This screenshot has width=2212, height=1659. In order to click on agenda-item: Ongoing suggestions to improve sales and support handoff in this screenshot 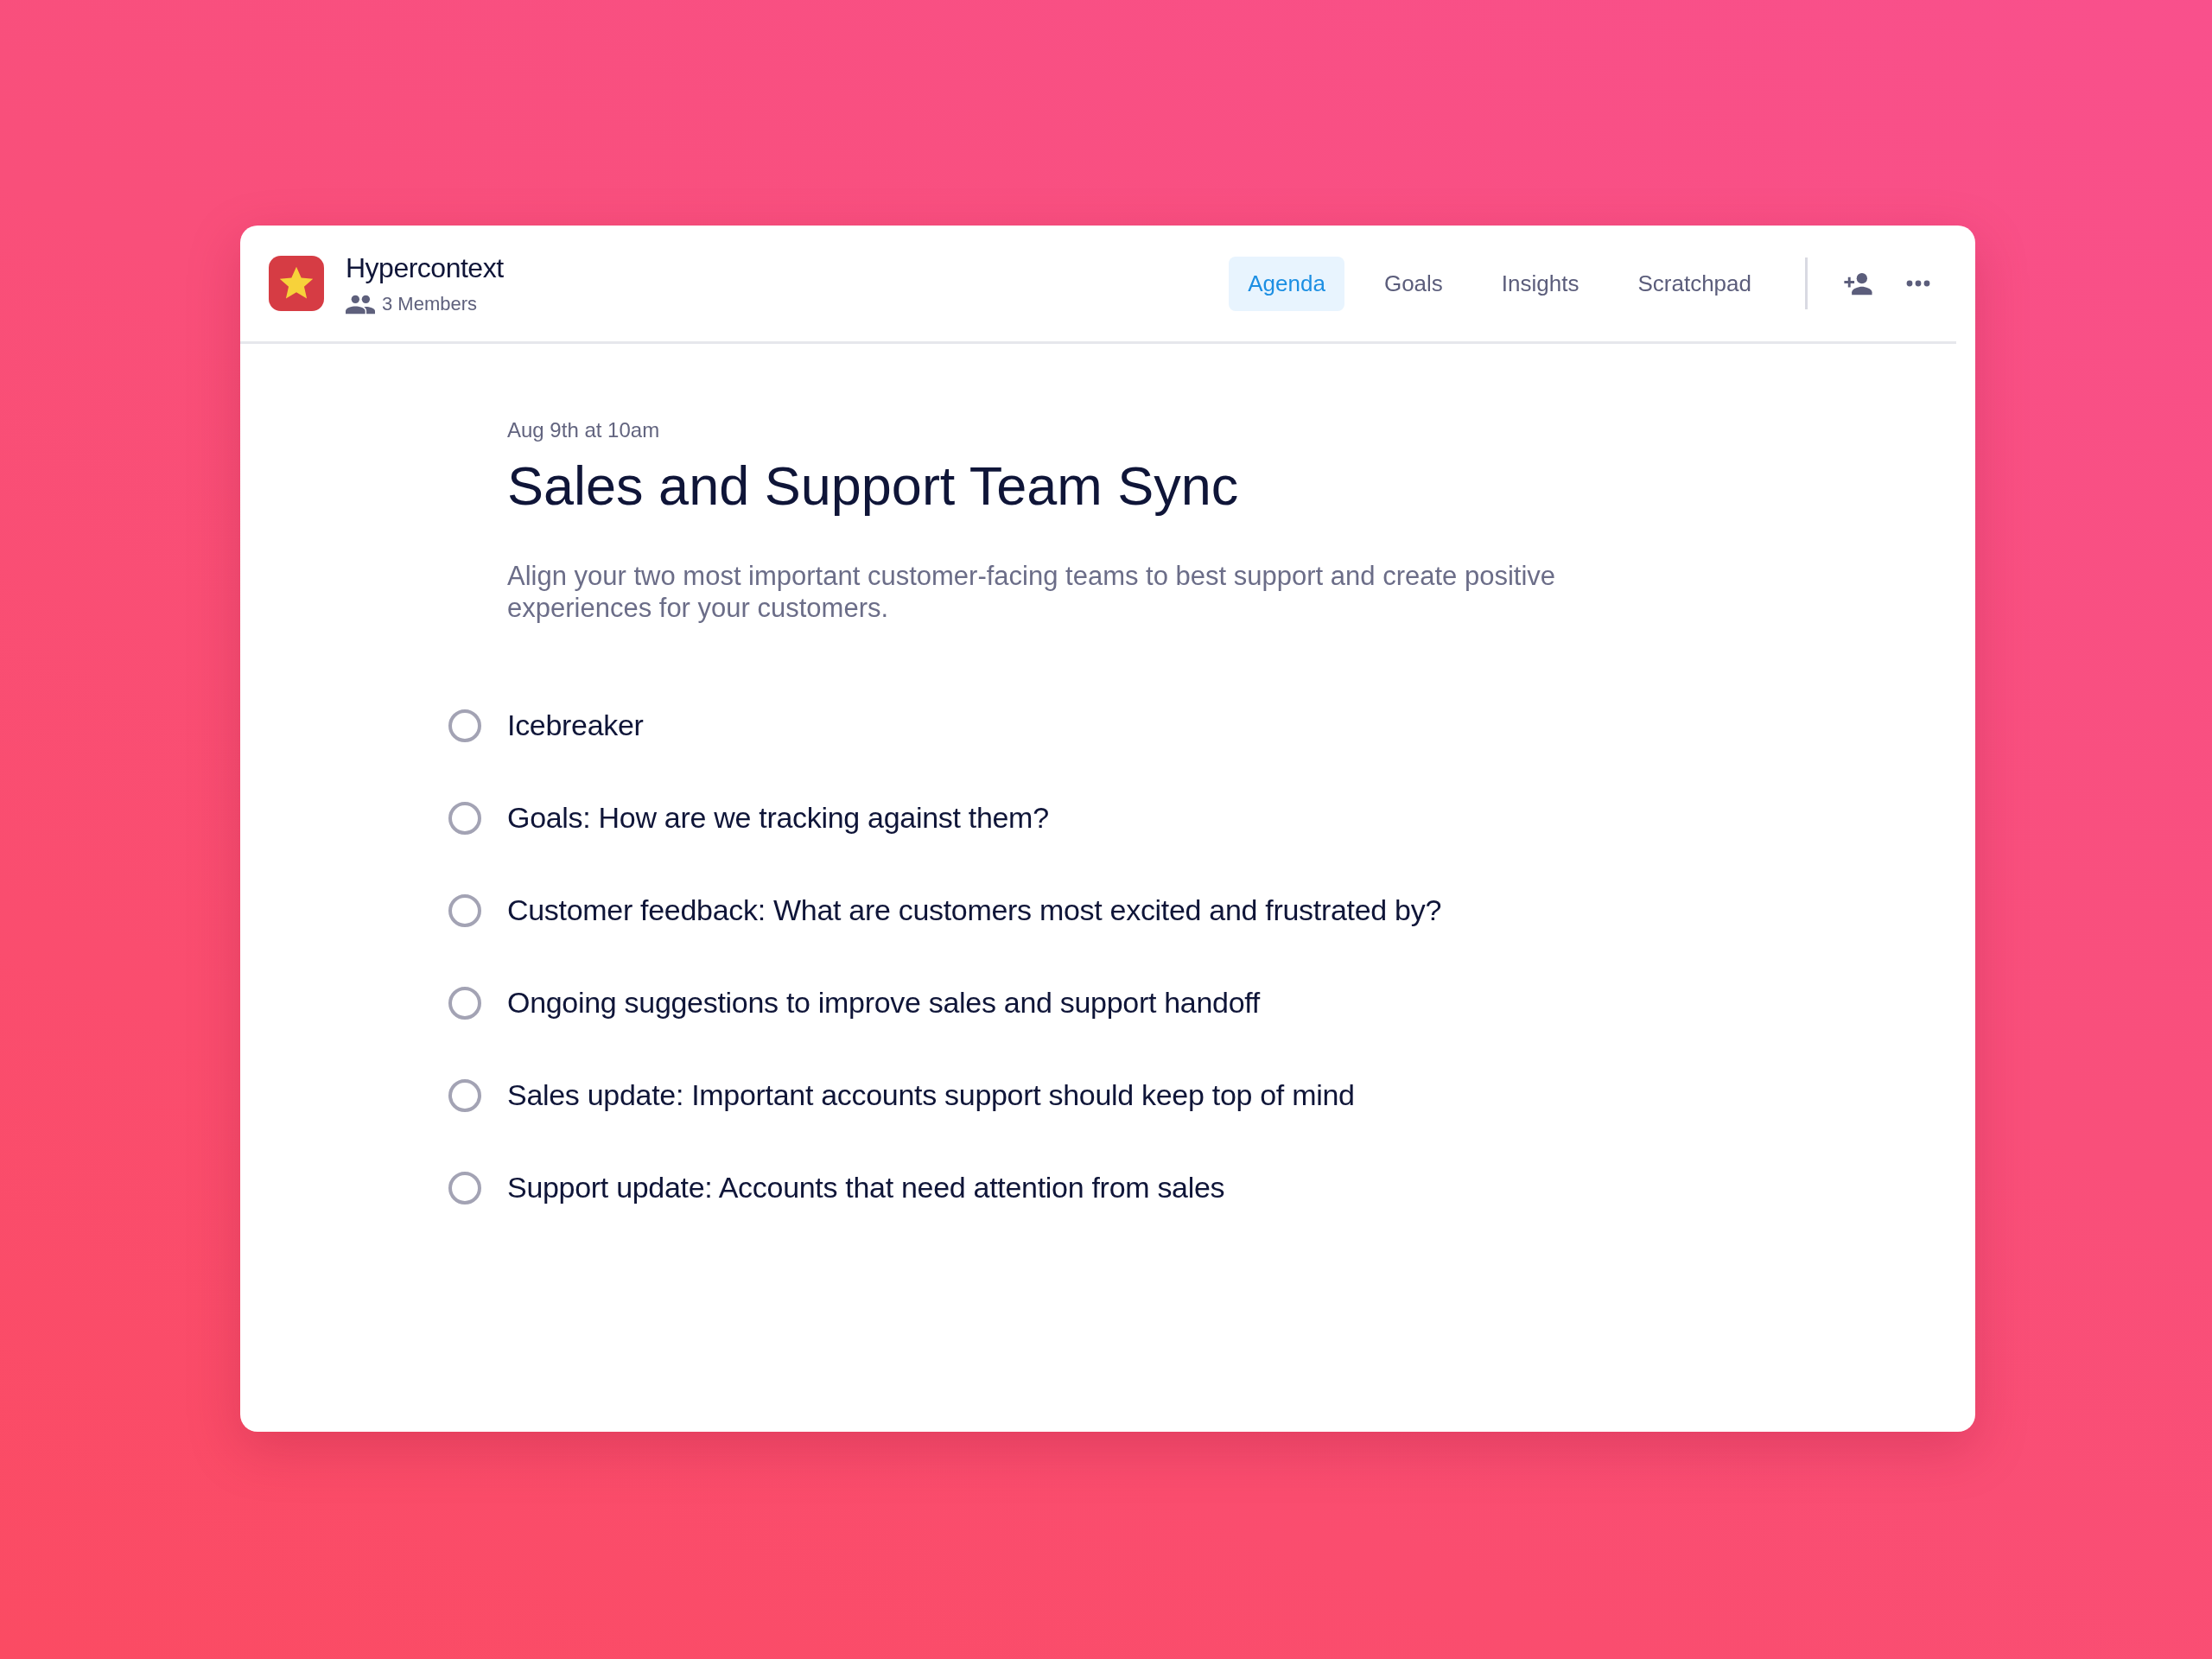, I will do `click(883, 1003)`.